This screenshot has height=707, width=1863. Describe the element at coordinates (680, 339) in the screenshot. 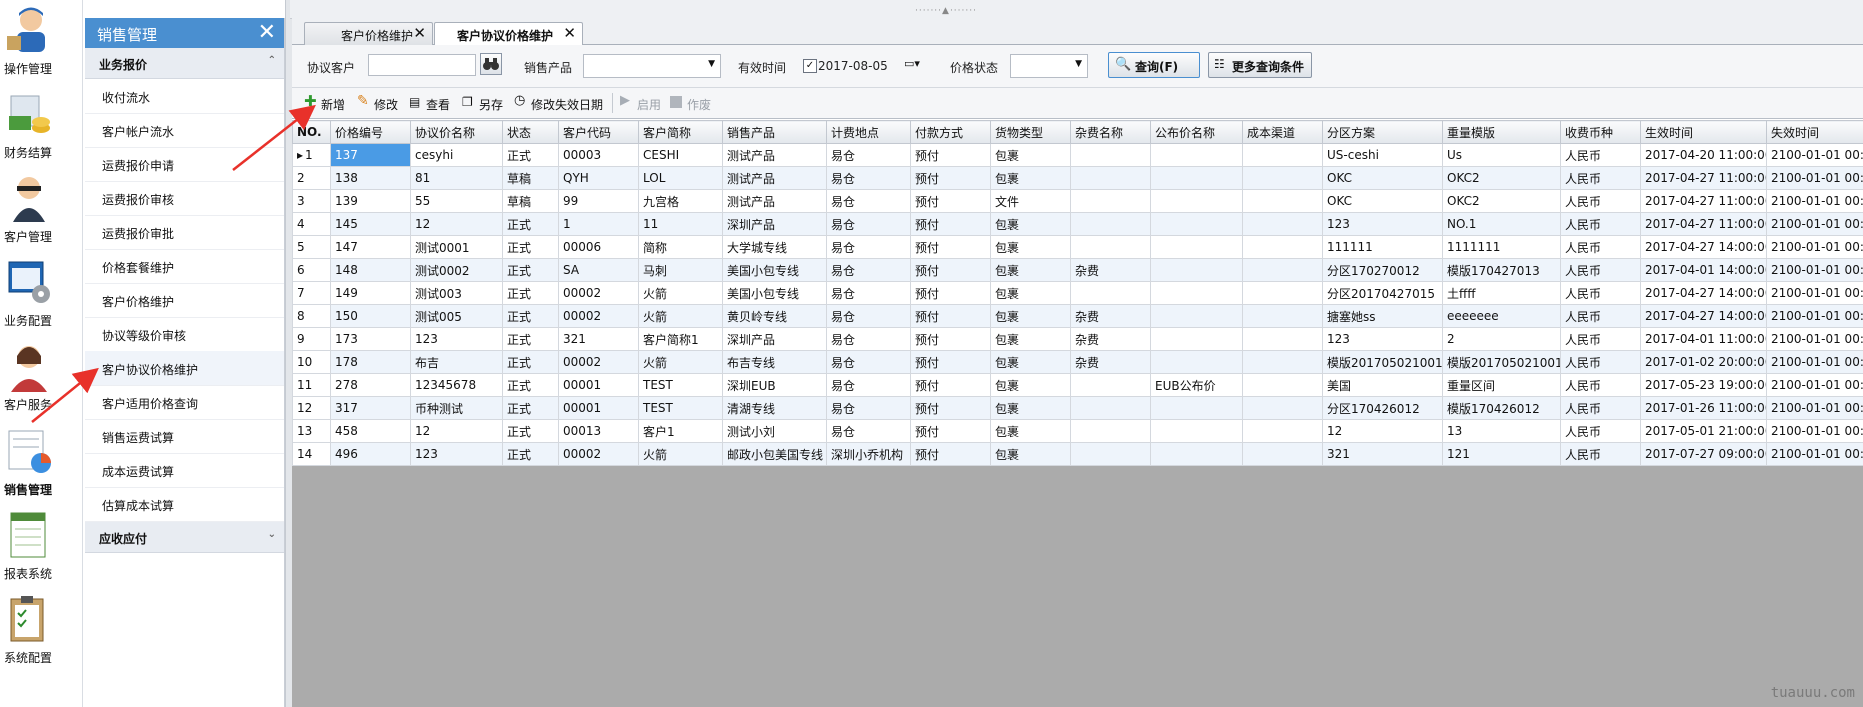

I see `table-cell: 客户简称1` at that location.